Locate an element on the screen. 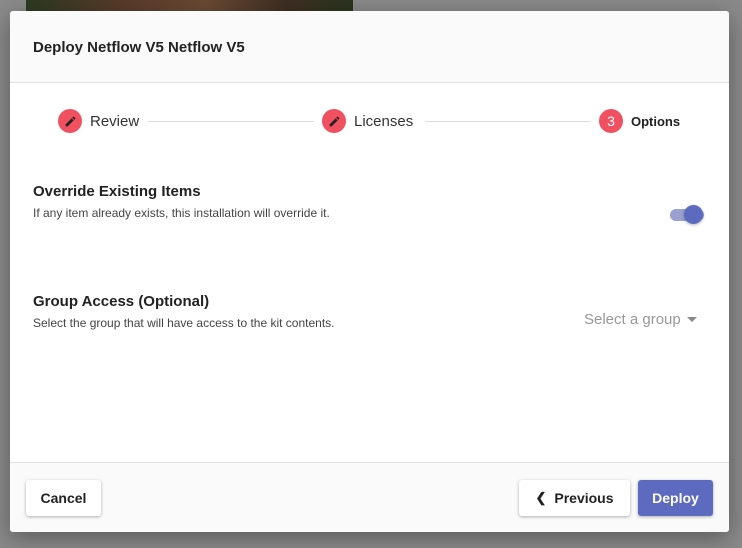  caret-down-icon is located at coordinates (691, 319).